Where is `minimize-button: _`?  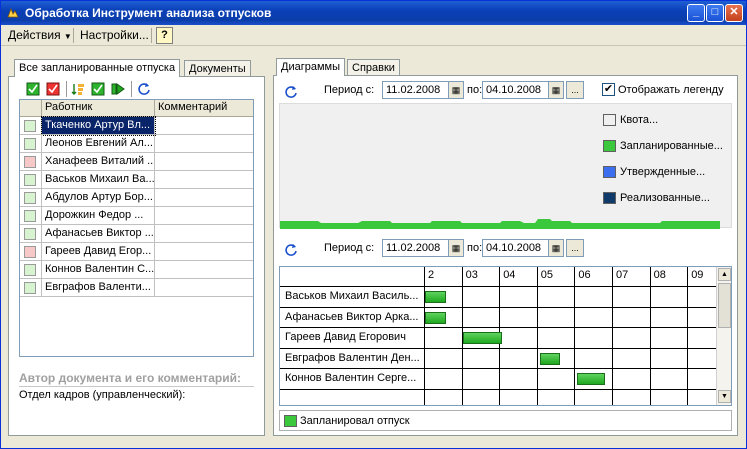
minimize-button: _ is located at coordinates (696, 13).